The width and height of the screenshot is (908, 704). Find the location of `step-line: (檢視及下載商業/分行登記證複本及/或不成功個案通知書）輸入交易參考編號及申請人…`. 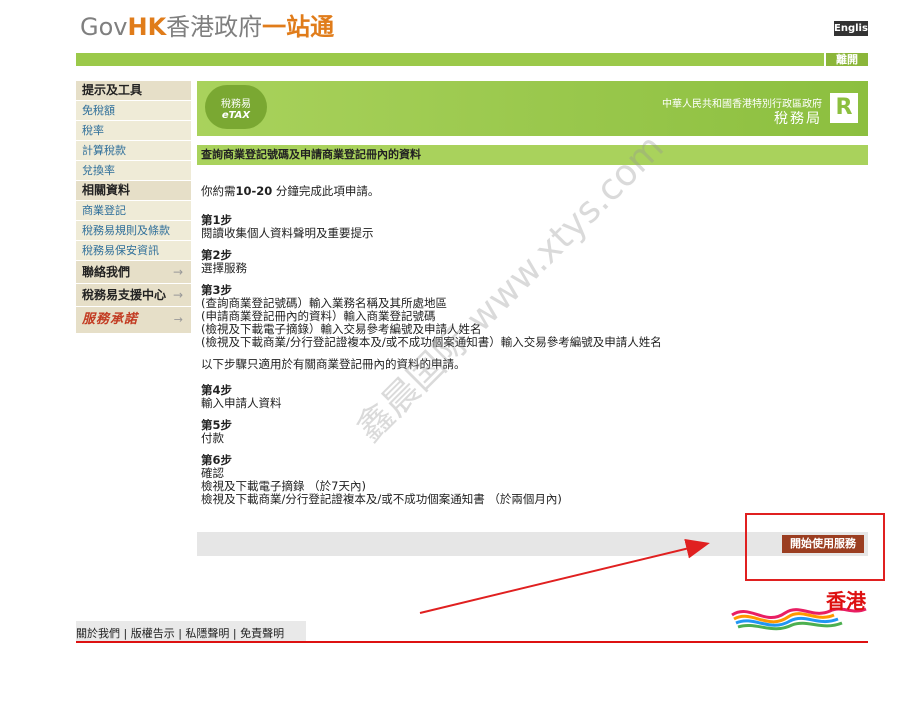

step-line: (檢視及下載商業/分行登記證複本及/或不成功個案通知書）輸入交易參考編號及申請人… is located at coordinates (431, 342).